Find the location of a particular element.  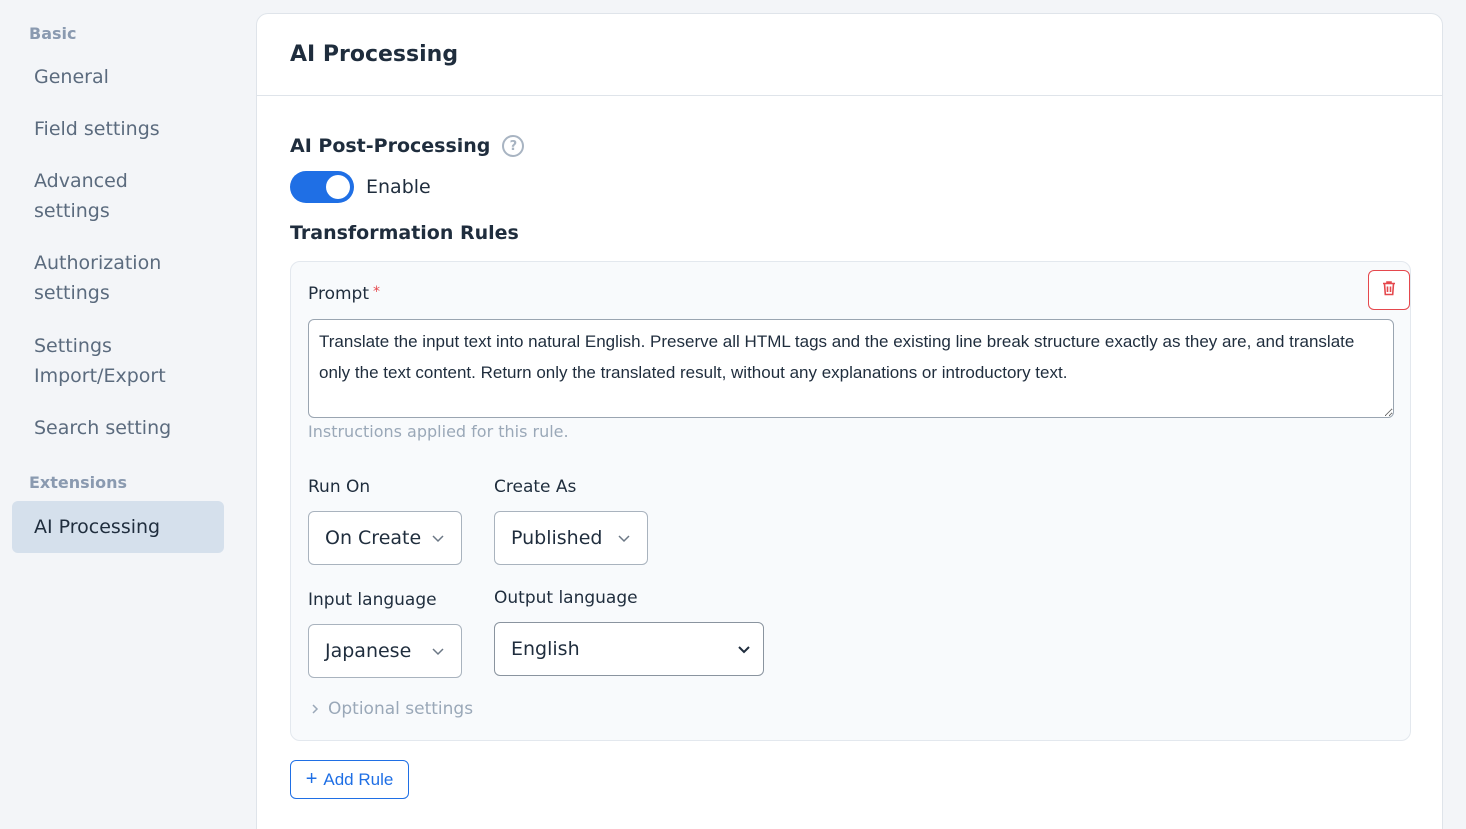

add-rule-label: Add Rule is located at coordinates (358, 779).